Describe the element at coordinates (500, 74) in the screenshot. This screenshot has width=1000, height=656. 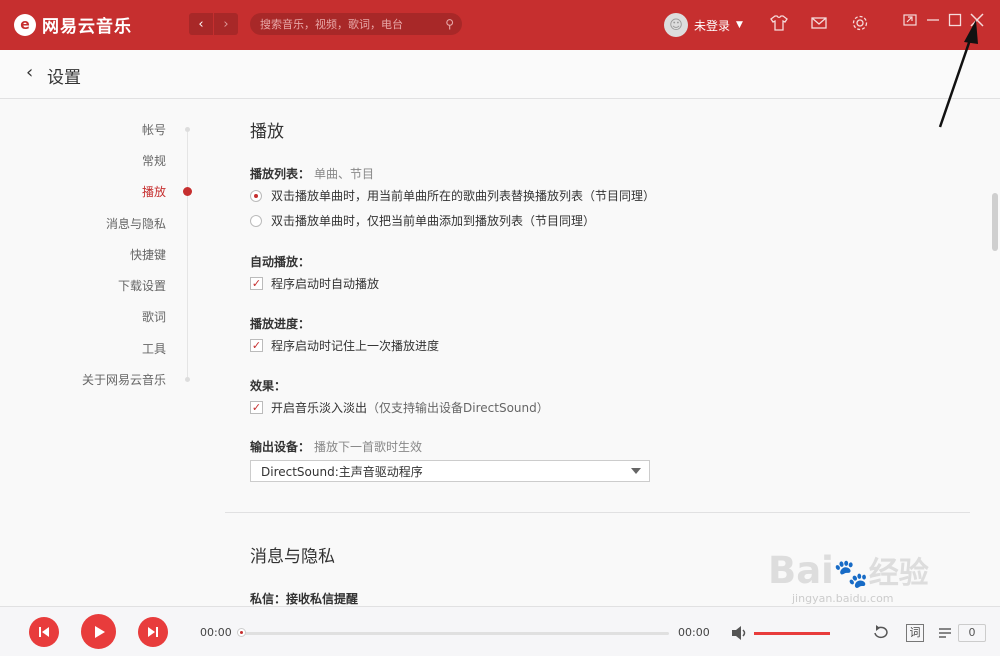
I see `page-header: ‹ 设置` at that location.